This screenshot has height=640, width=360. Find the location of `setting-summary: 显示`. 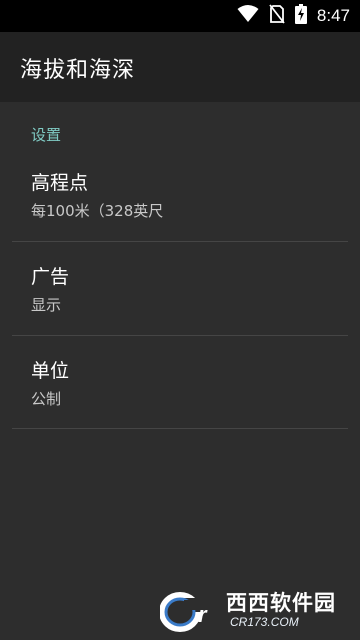

setting-summary: 显示 is located at coordinates (46, 305).